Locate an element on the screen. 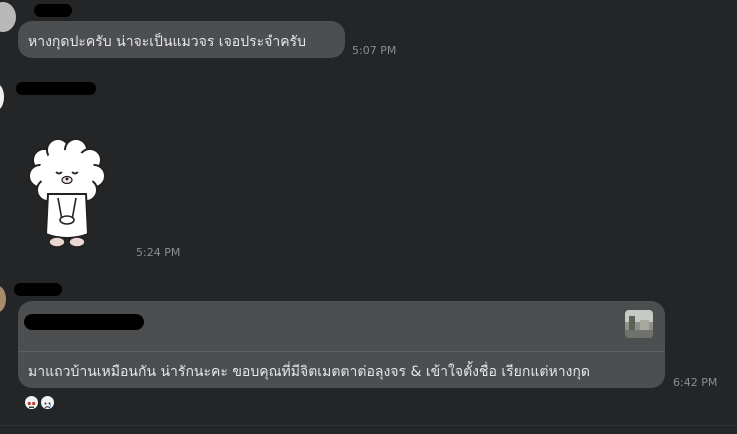  message-text: หางกุดปะครับ น่าจะเป็นแมวจร เจอประจำครับ is located at coordinates (167, 42).